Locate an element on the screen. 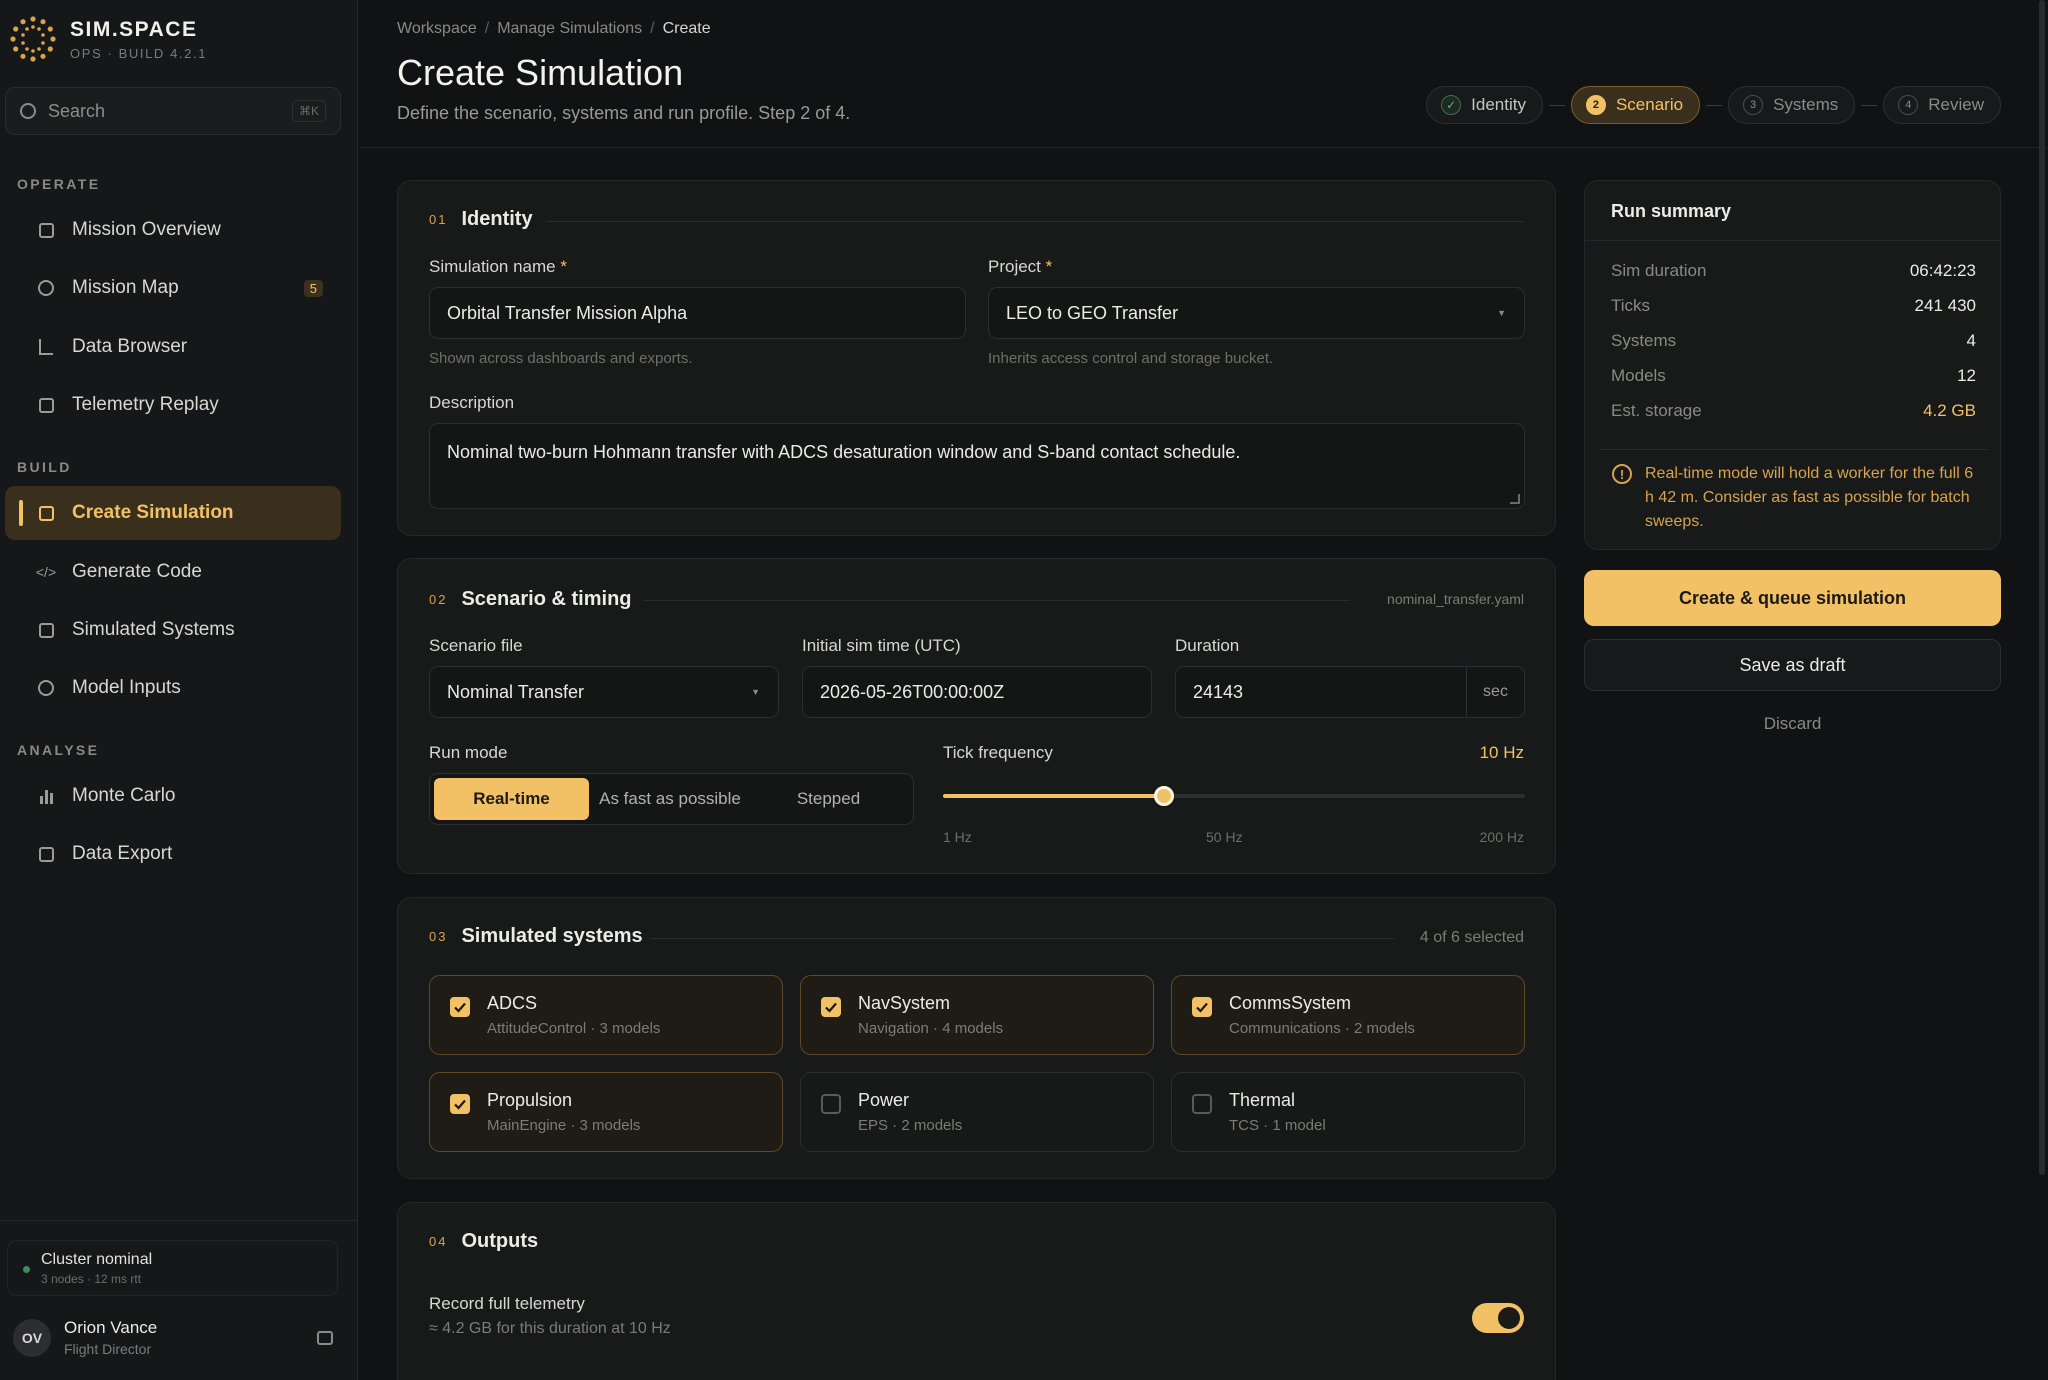 The image size is (2048, 1380). brand: SIM.SPACE OPS · BUILD 4.2.1 is located at coordinates (108, 39).